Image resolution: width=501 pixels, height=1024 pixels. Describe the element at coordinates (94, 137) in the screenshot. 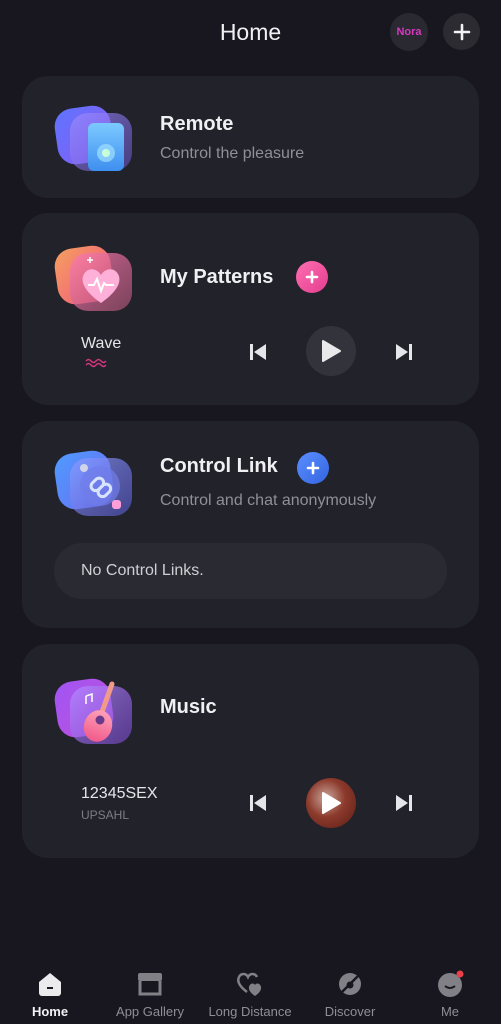

I see `remote-phone-icon` at that location.